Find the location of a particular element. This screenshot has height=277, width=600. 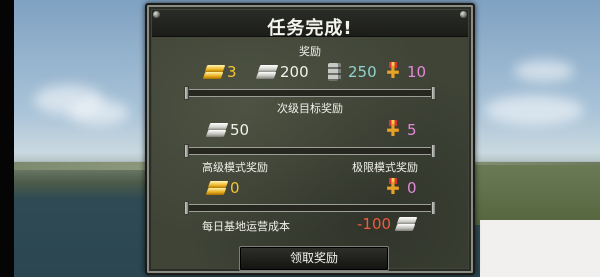

reward-silver-value: 200 is located at coordinates (294, 72).